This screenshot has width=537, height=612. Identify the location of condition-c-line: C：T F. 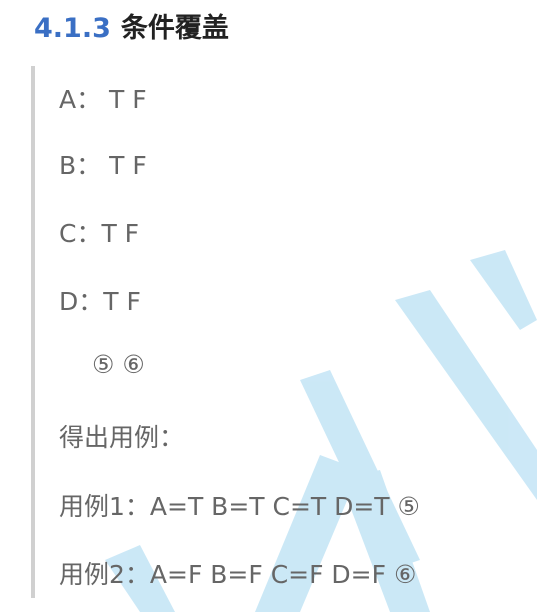
(99, 233).